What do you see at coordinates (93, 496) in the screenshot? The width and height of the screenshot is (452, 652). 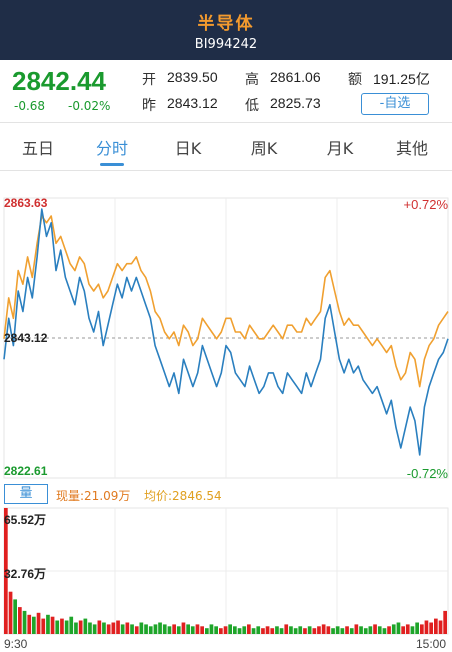 I see `current-volume: 现量:21.09万` at bounding box center [93, 496].